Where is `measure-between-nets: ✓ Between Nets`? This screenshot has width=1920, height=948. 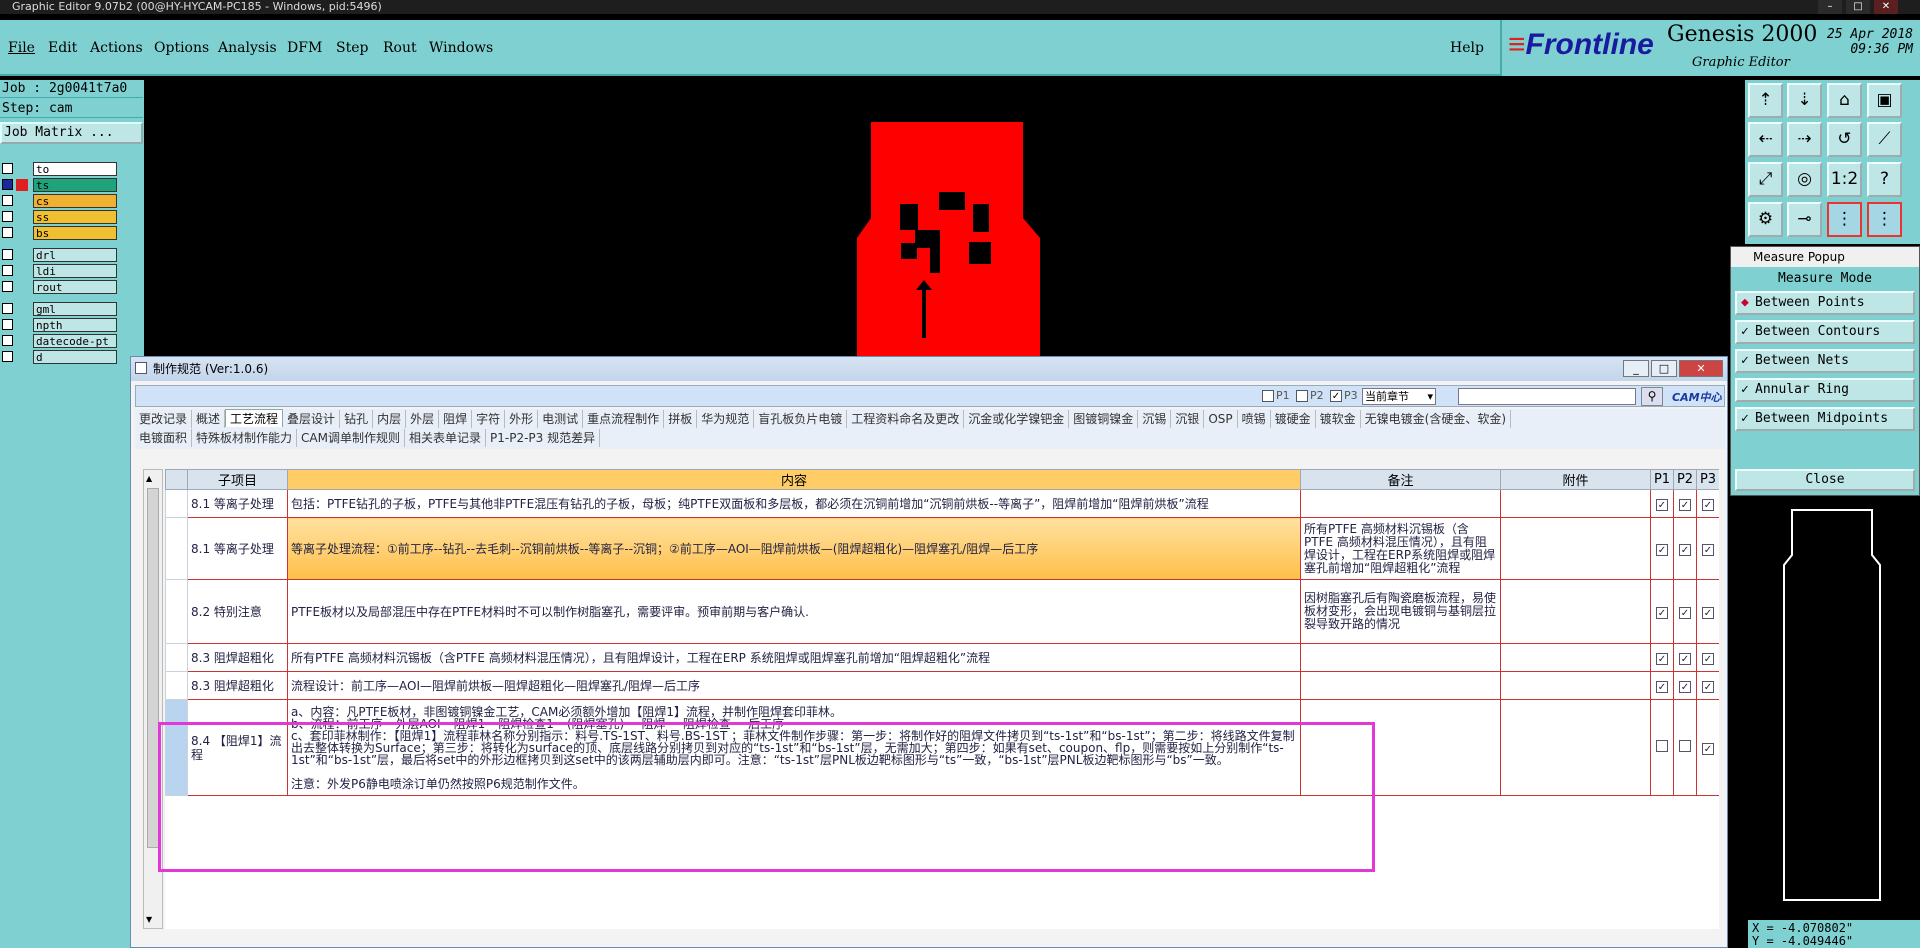
measure-between-nets: ✓ Between Nets is located at coordinates (1825, 361).